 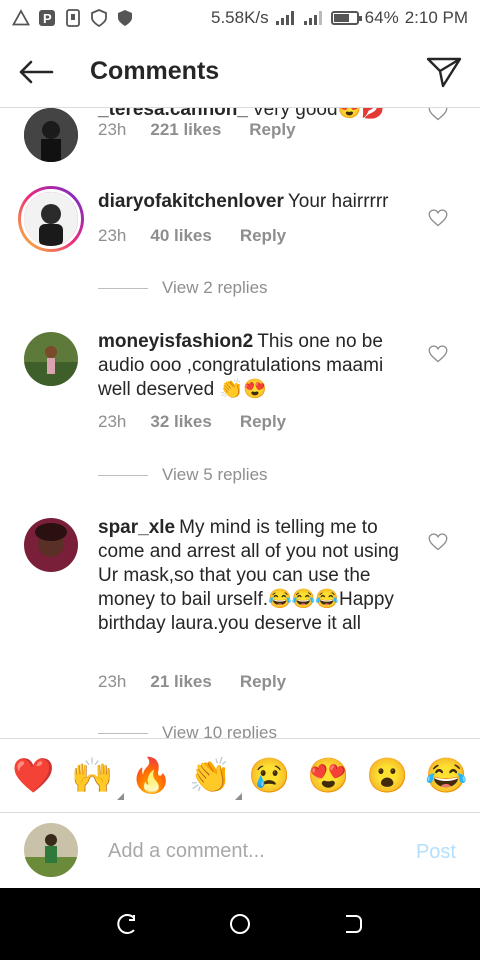 I want to click on comment-likes: 40 likes, so click(x=180, y=236).